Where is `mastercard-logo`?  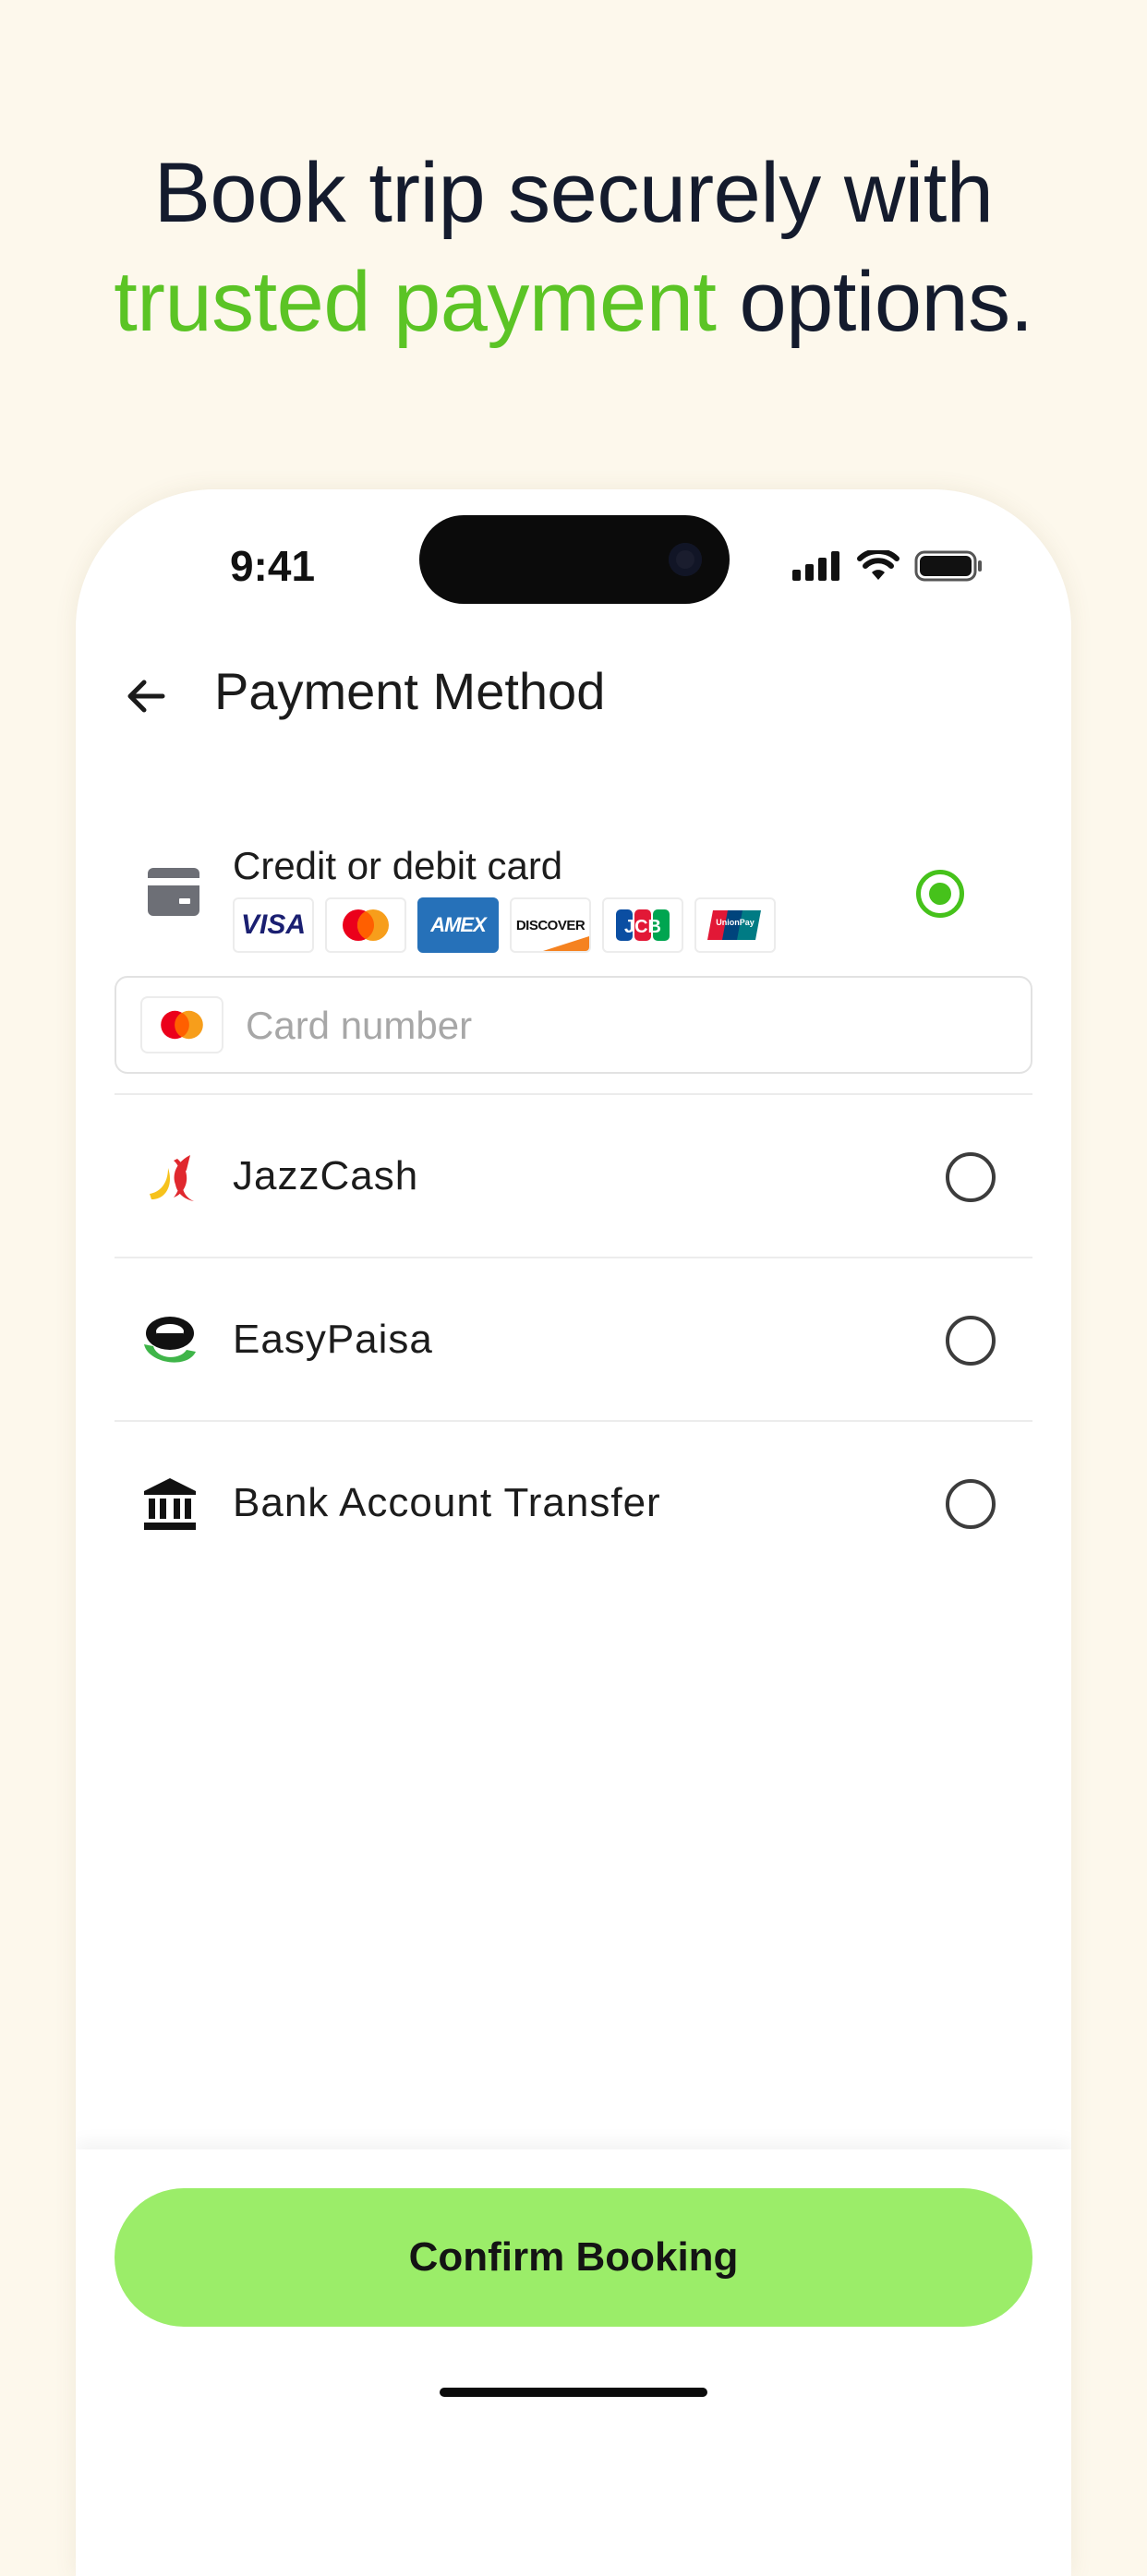 mastercard-logo is located at coordinates (365, 925).